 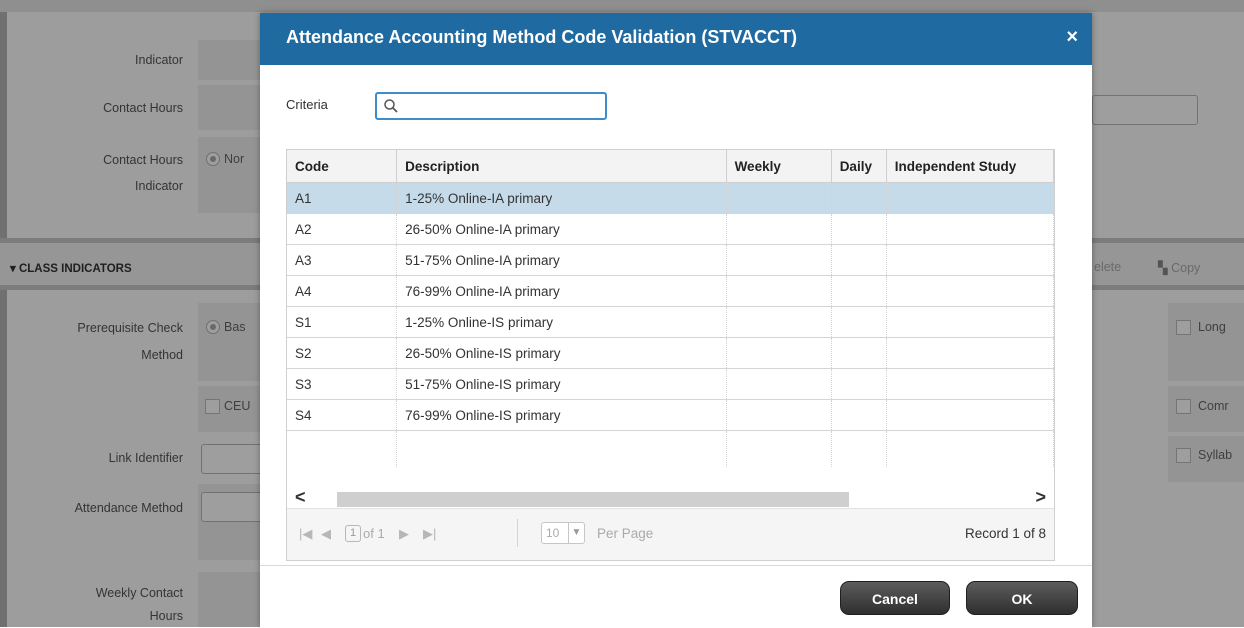 I want to click on column-header-weekly: Weekly, so click(x=779, y=166).